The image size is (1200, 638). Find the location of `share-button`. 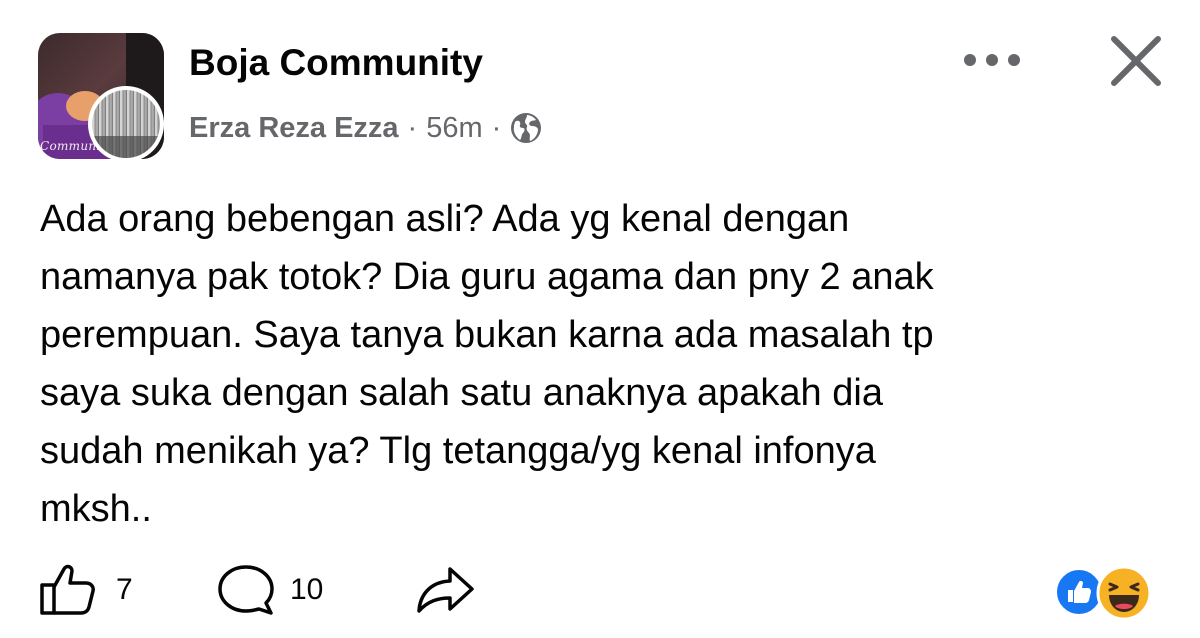

share-button is located at coordinates (445, 590).